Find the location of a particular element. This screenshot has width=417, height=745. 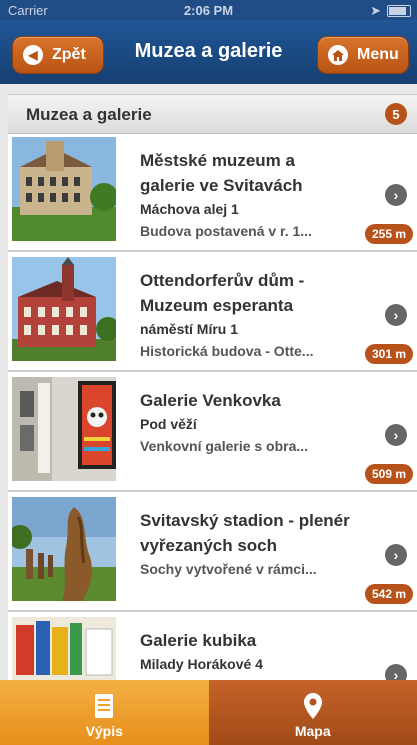

distance-badge: 255 m is located at coordinates (388, 234).